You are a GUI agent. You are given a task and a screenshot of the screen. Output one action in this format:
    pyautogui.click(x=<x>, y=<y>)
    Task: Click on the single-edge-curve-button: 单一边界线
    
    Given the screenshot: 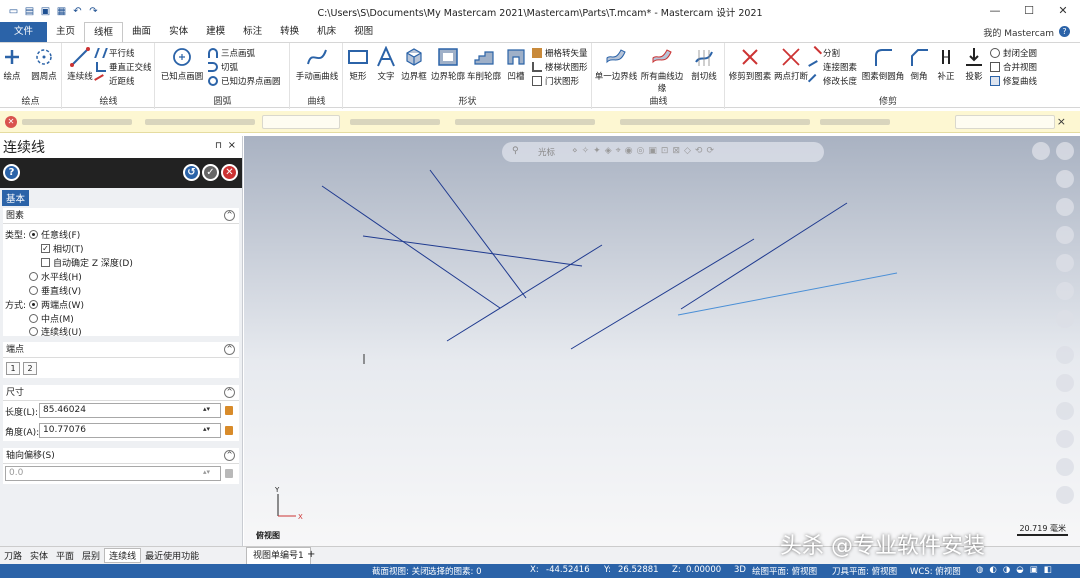 What is the action you would take?
    pyautogui.click(x=616, y=64)
    